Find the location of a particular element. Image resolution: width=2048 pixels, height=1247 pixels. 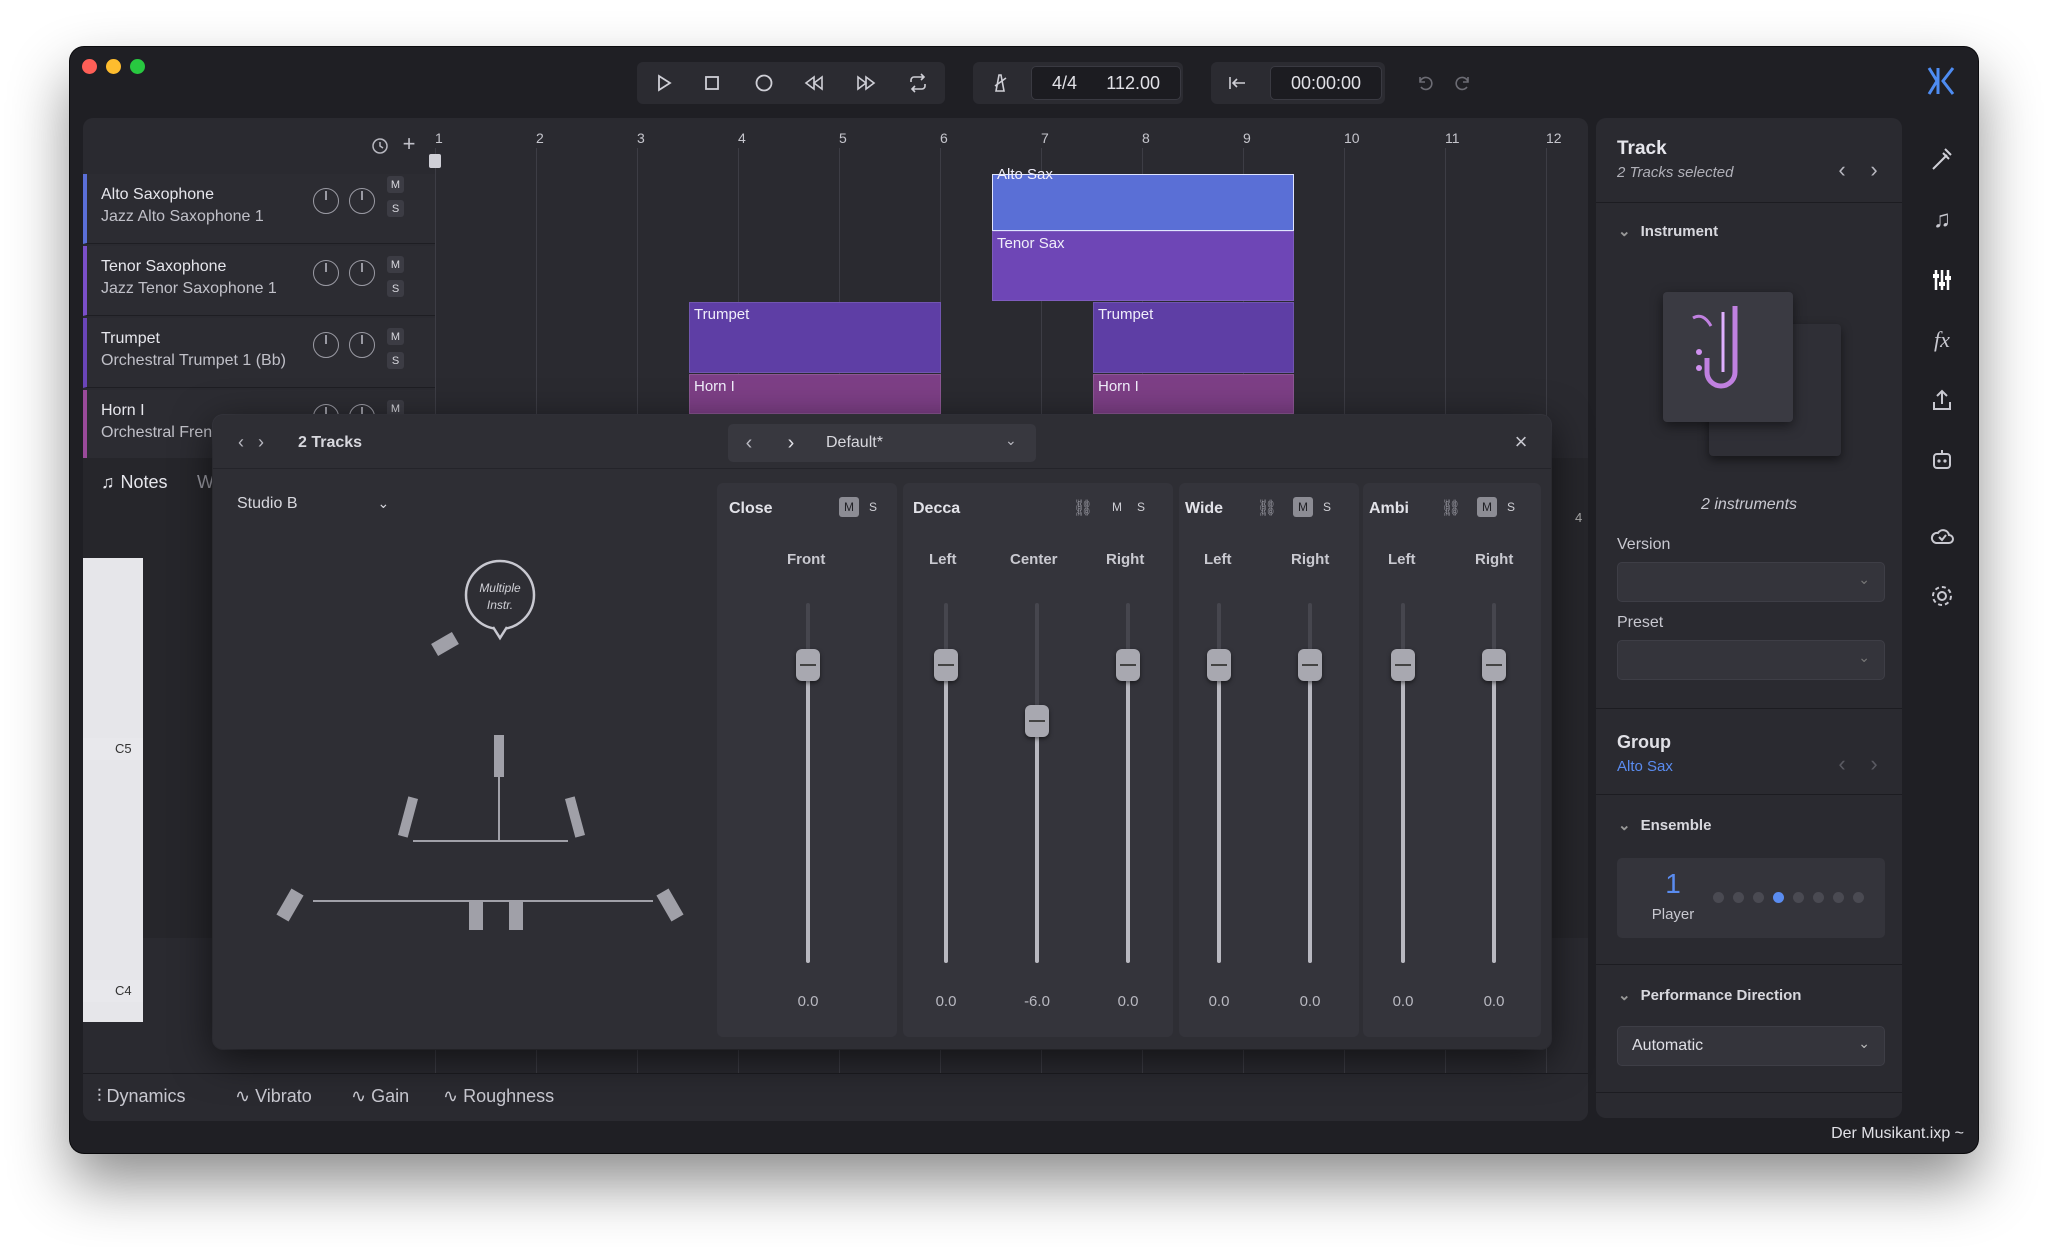

sidebar-fx-button: fx is located at coordinates (1942, 340).